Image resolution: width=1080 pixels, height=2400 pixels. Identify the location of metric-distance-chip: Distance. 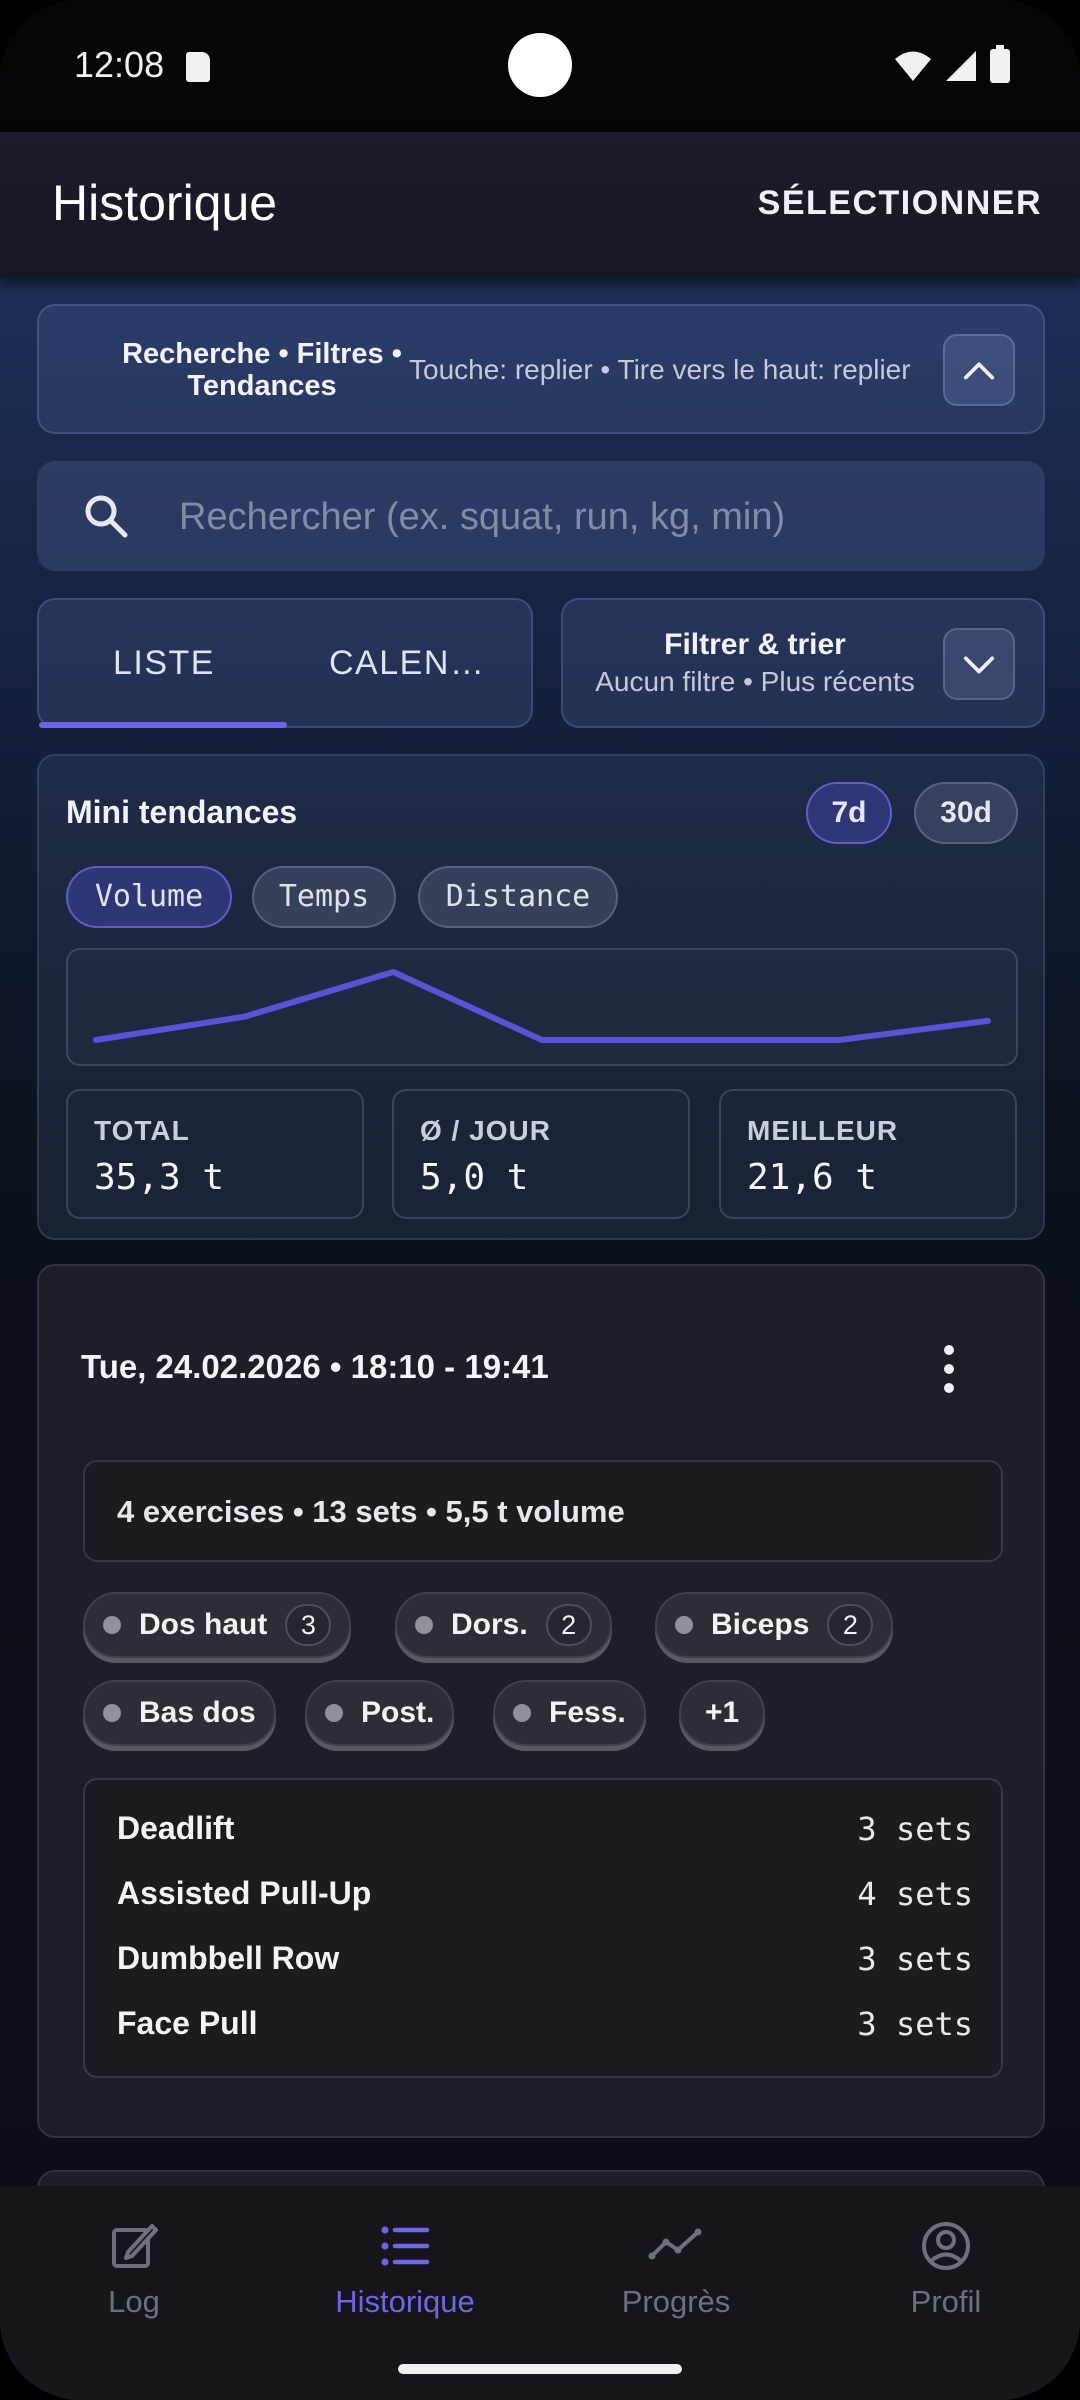
(518, 897).